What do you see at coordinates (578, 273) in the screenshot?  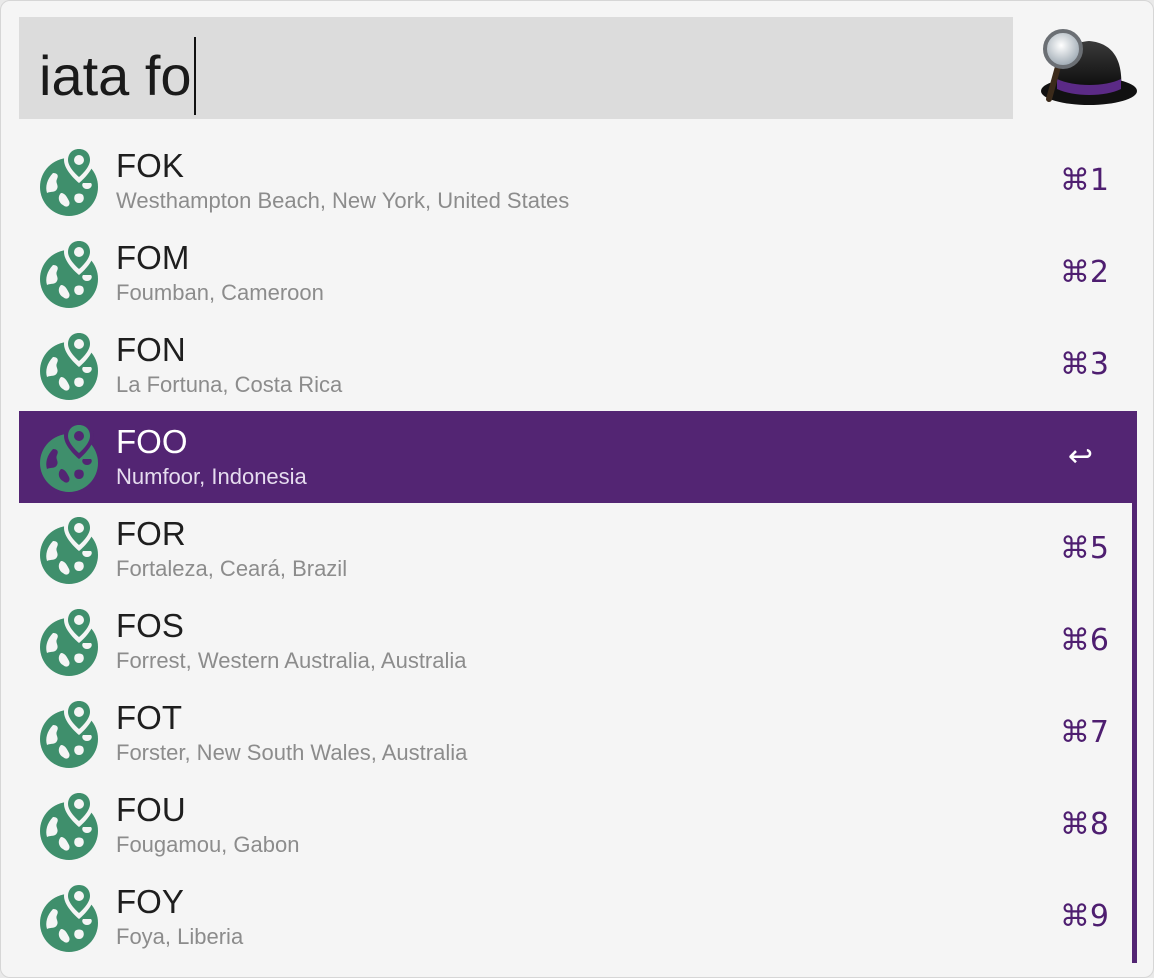 I see `result-row-fom: FOM Foumban, Cameroon ⌘2` at bounding box center [578, 273].